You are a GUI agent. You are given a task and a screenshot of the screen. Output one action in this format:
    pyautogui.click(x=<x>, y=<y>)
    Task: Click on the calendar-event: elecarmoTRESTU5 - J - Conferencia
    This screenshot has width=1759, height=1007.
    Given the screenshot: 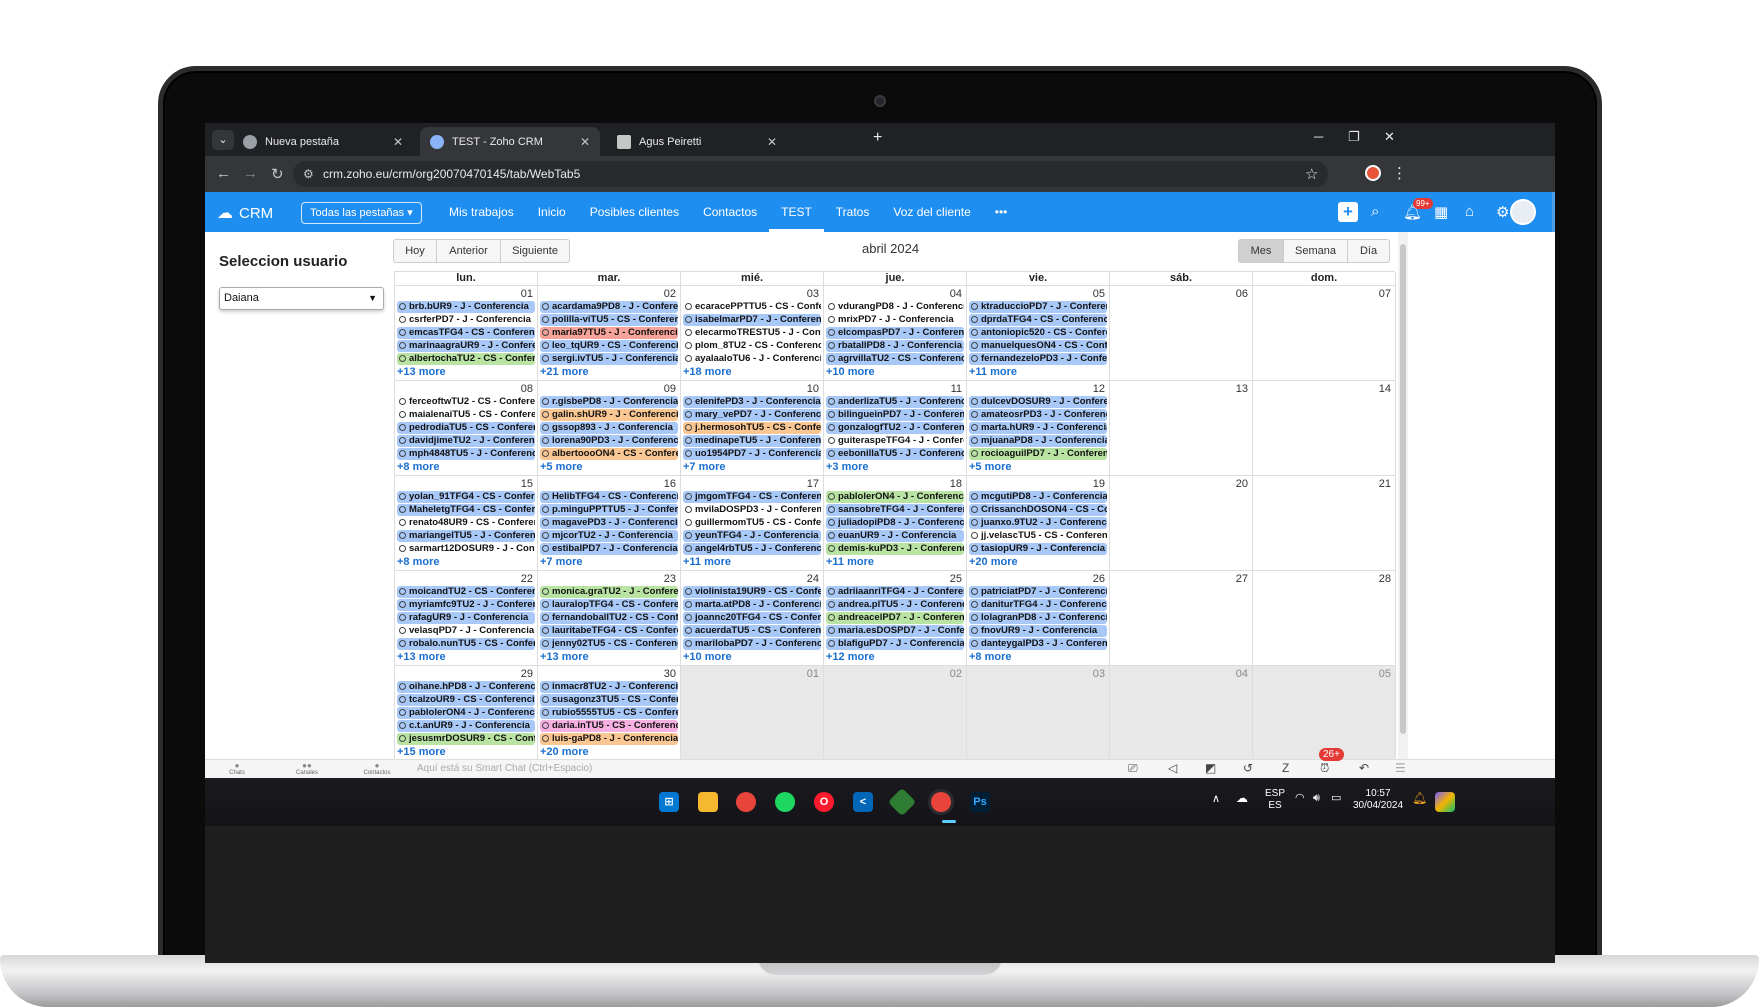 What is the action you would take?
    pyautogui.click(x=752, y=333)
    